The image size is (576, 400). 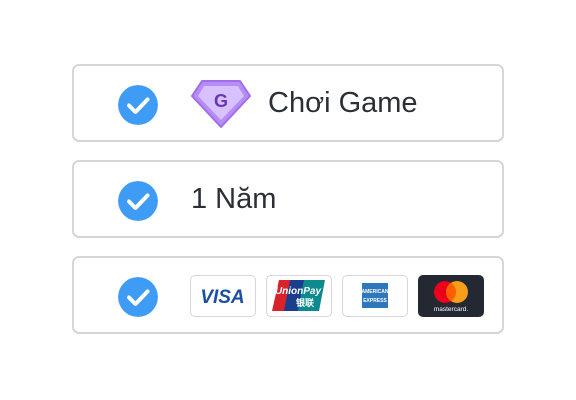 I want to click on amex-logo-bottom: EXPRESS, so click(x=375, y=301).